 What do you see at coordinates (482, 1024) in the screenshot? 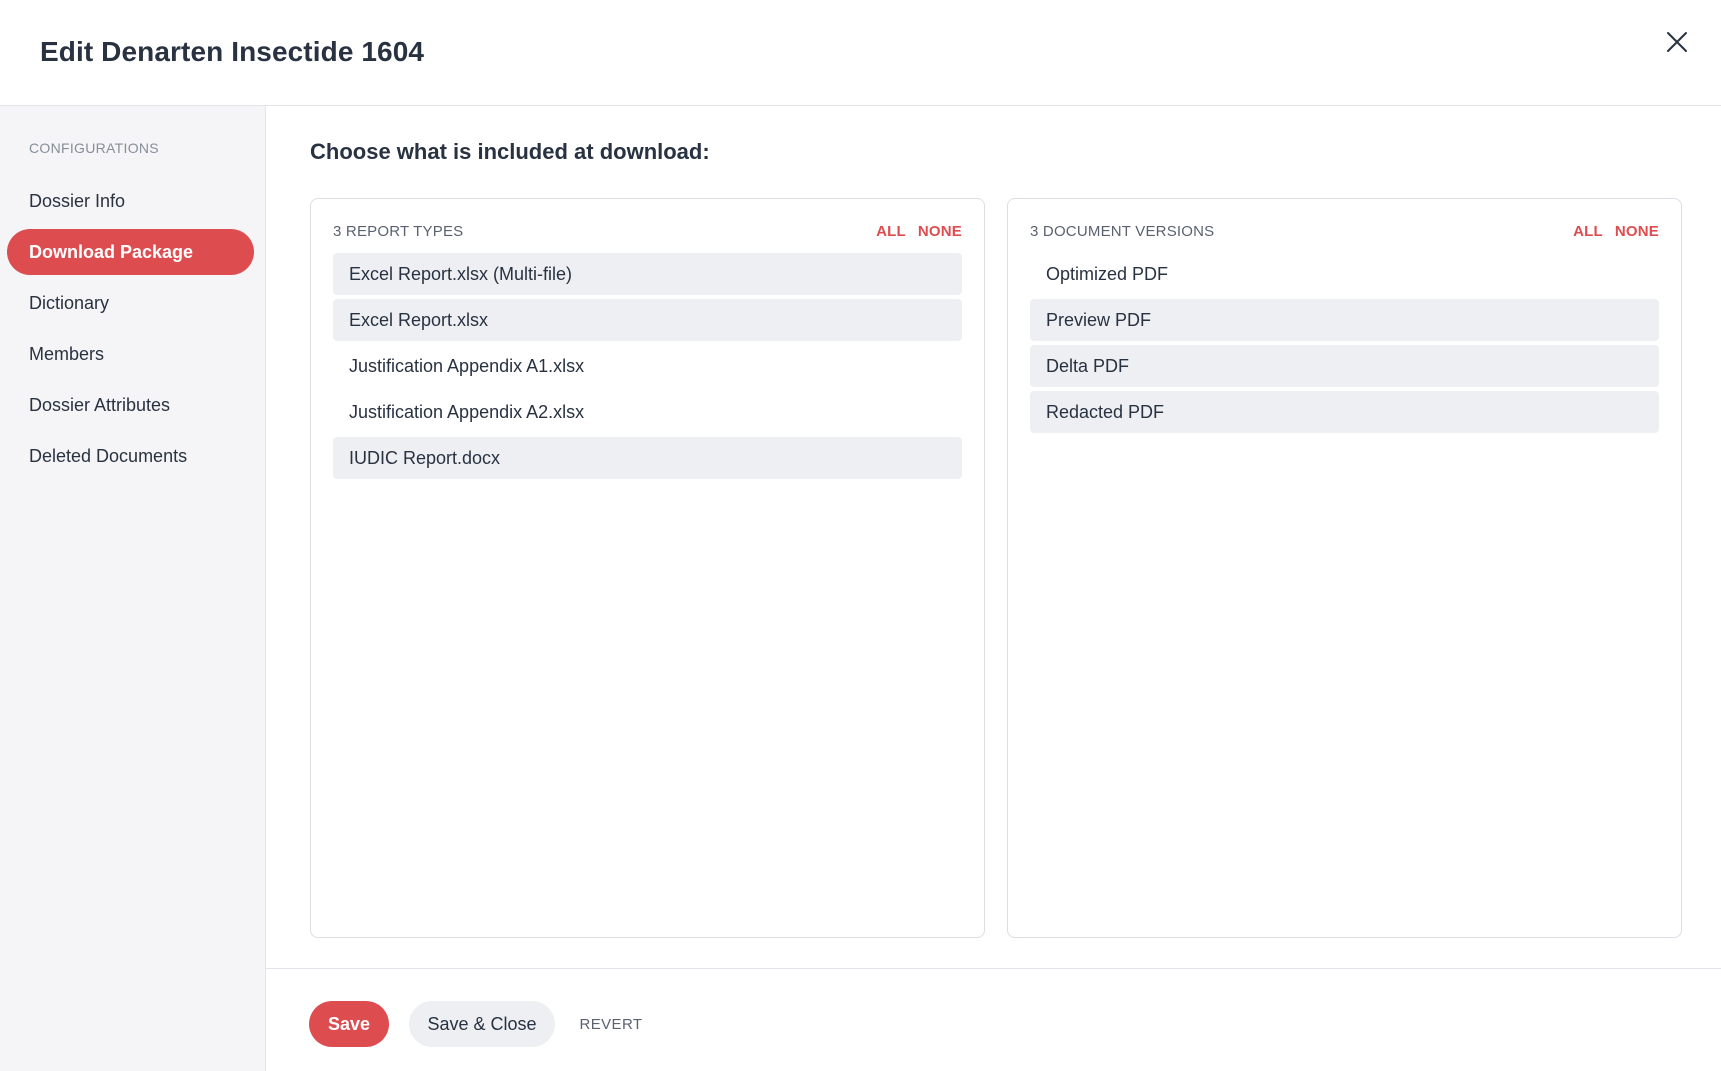
I see `save-and-close-button: Save & Close` at bounding box center [482, 1024].